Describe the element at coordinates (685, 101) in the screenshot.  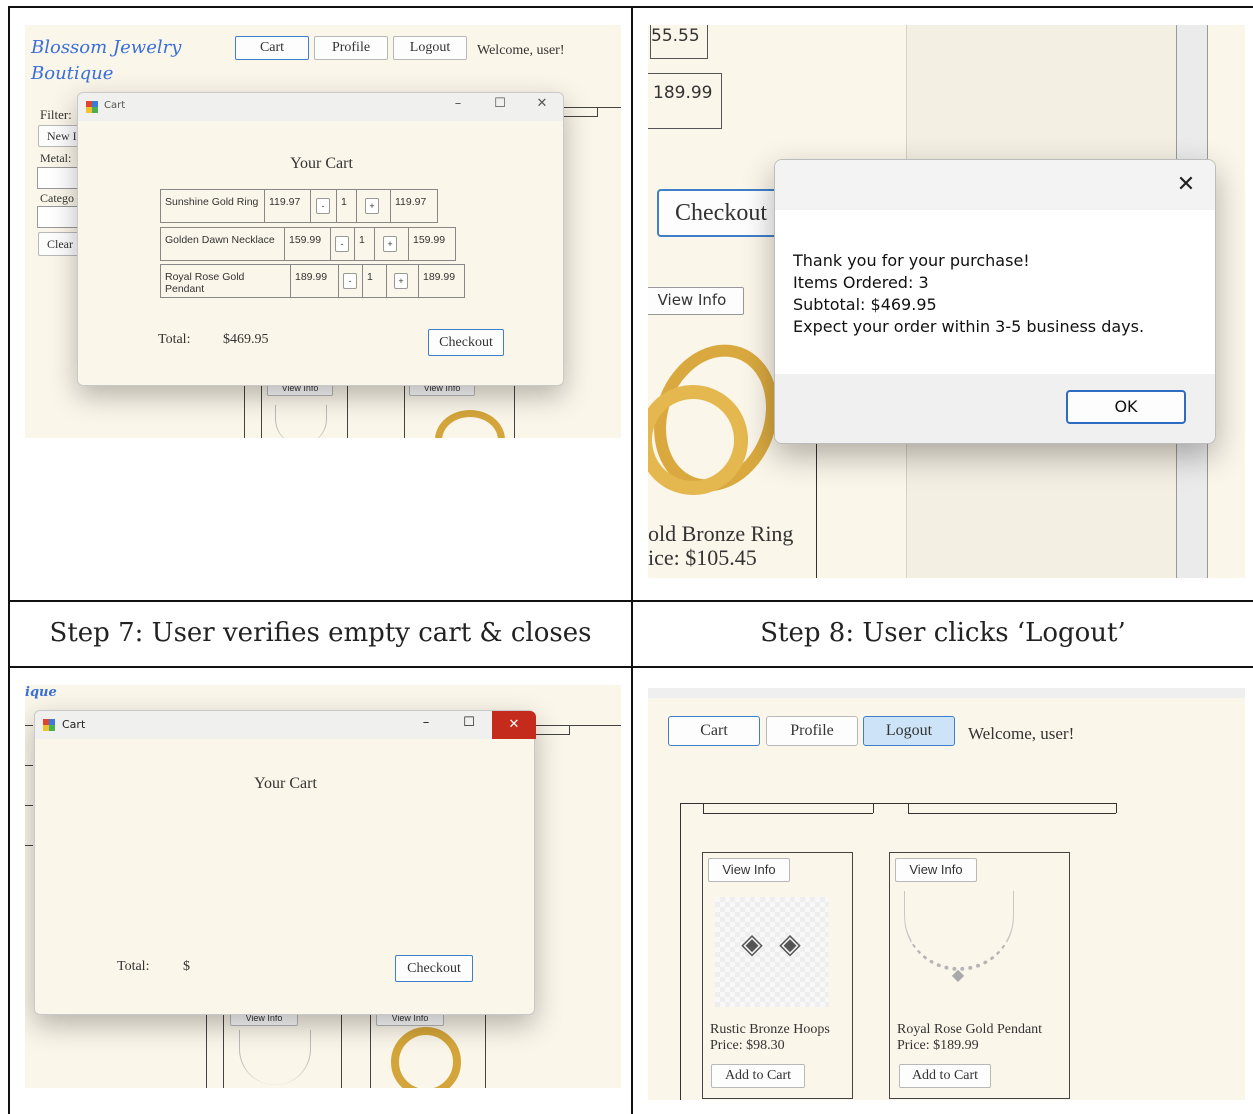
I see `price-box: 189.99` at that location.